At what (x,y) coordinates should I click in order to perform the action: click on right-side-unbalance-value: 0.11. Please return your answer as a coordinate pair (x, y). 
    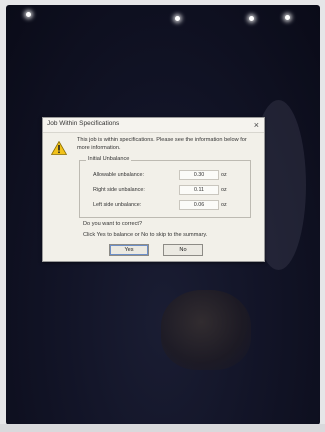
    Looking at the image, I should click on (199, 190).